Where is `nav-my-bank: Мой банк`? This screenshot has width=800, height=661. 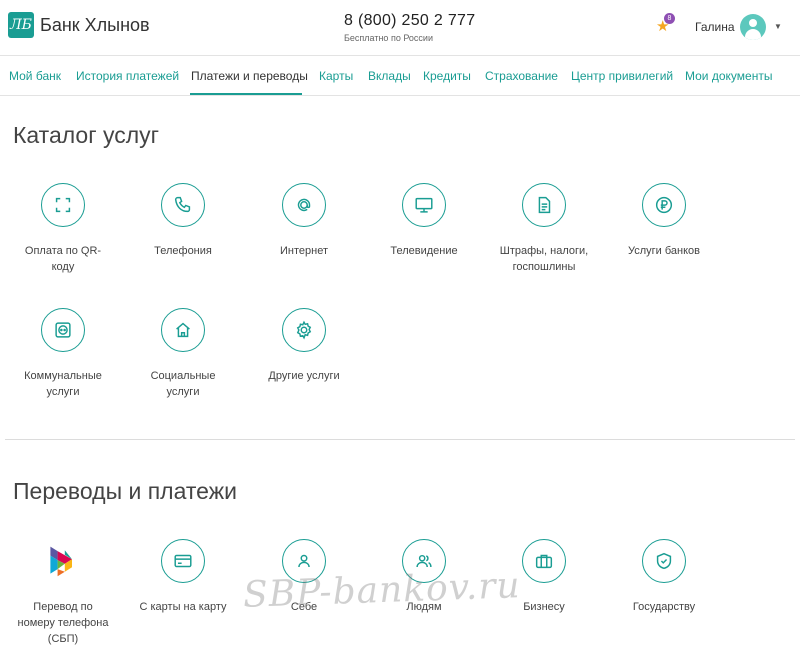 nav-my-bank: Мой банк is located at coordinates (35, 76).